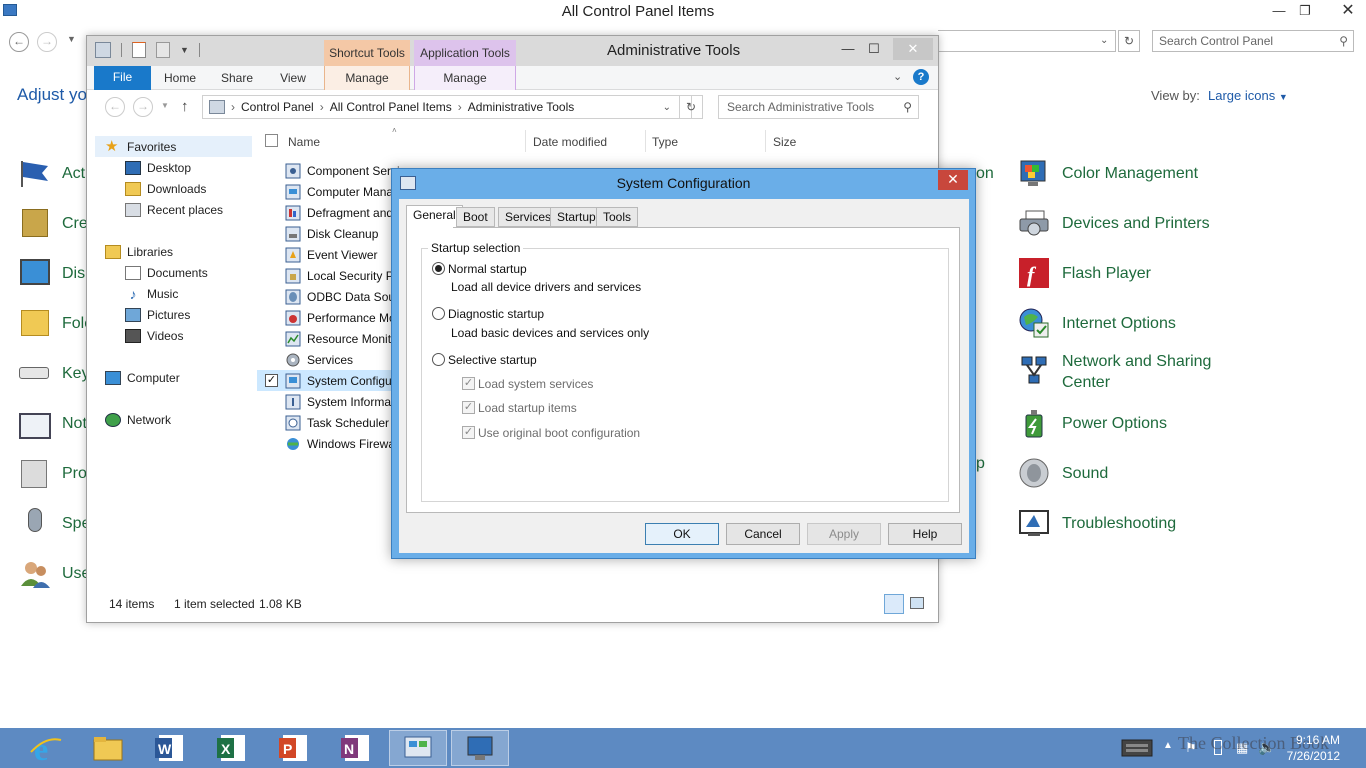 This screenshot has height=768, width=1366. Describe the element at coordinates (367, 54) in the screenshot. I see `shortcut-tools-context-tab: Shortcut Tools` at that location.